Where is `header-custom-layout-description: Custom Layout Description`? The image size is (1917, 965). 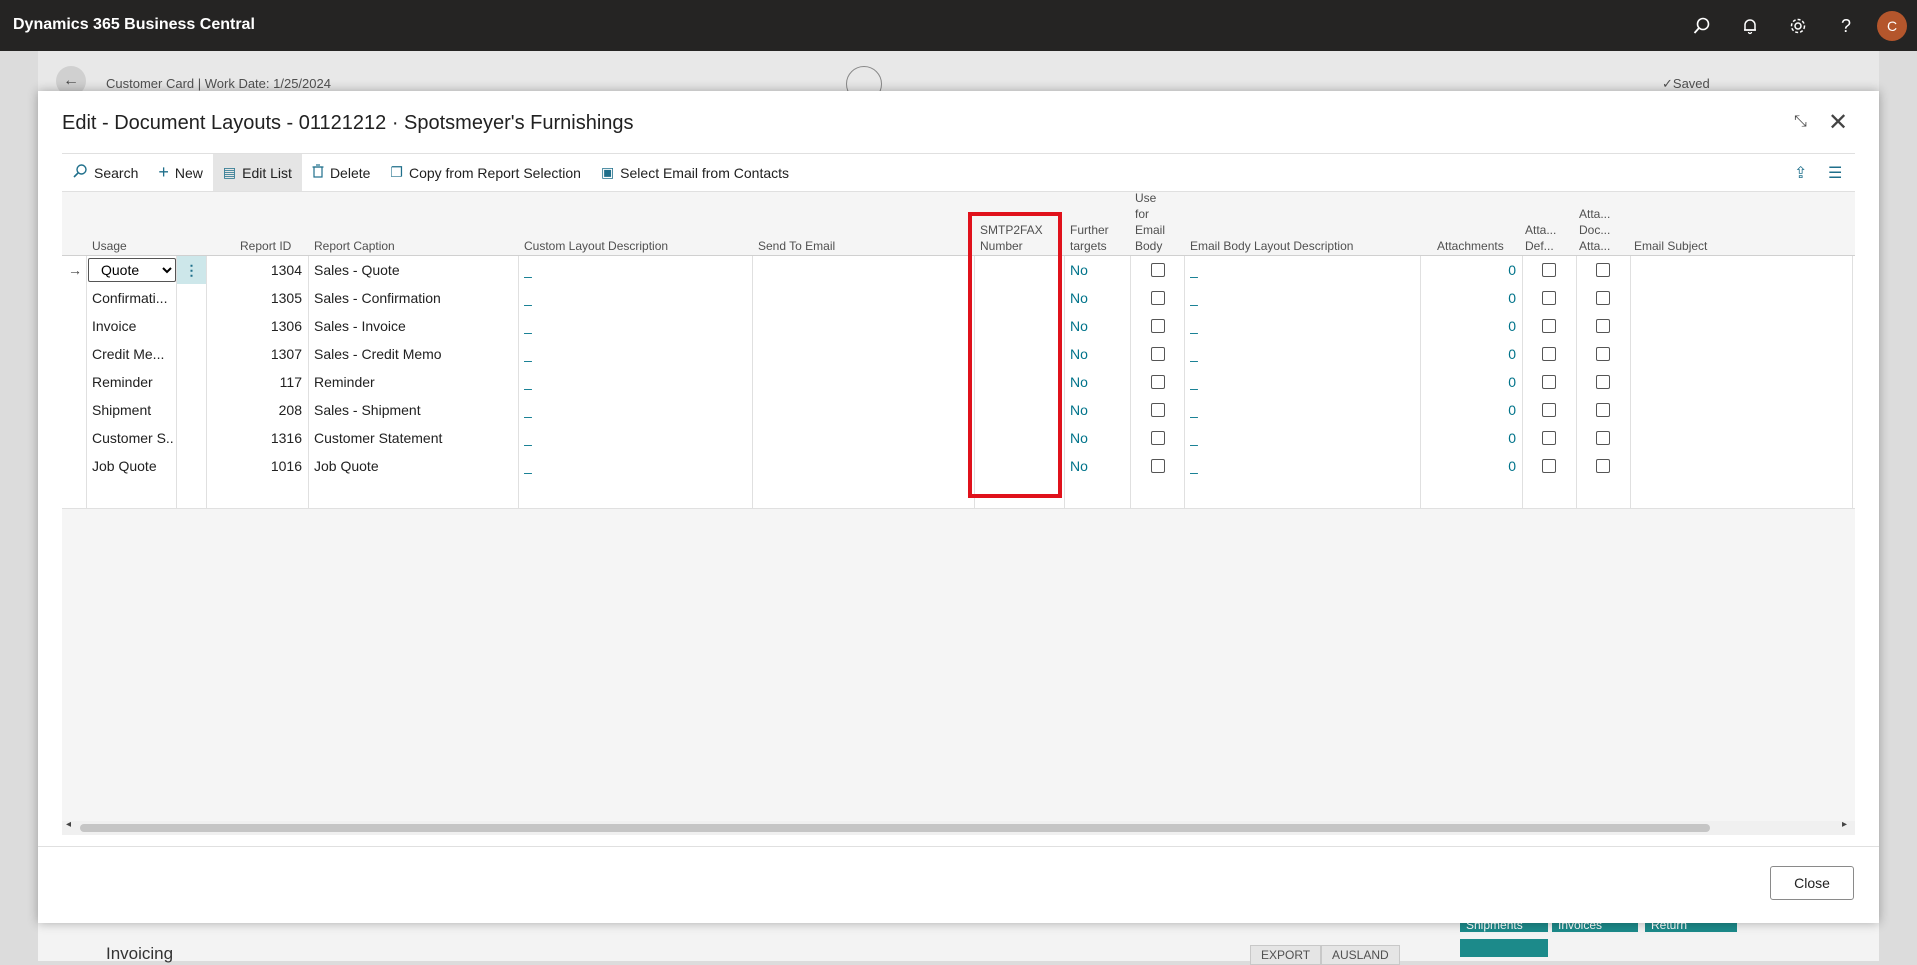 header-custom-layout-description: Custom Layout Description is located at coordinates (596, 246).